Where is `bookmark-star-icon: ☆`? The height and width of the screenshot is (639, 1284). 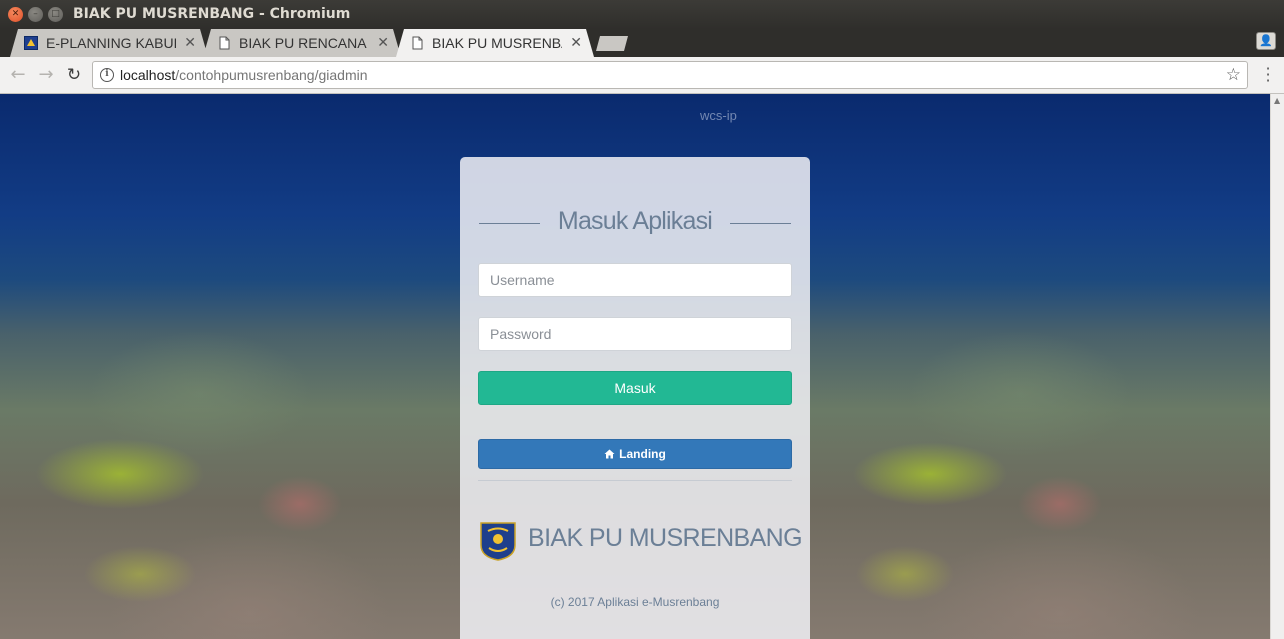 bookmark-star-icon: ☆ is located at coordinates (1233, 75).